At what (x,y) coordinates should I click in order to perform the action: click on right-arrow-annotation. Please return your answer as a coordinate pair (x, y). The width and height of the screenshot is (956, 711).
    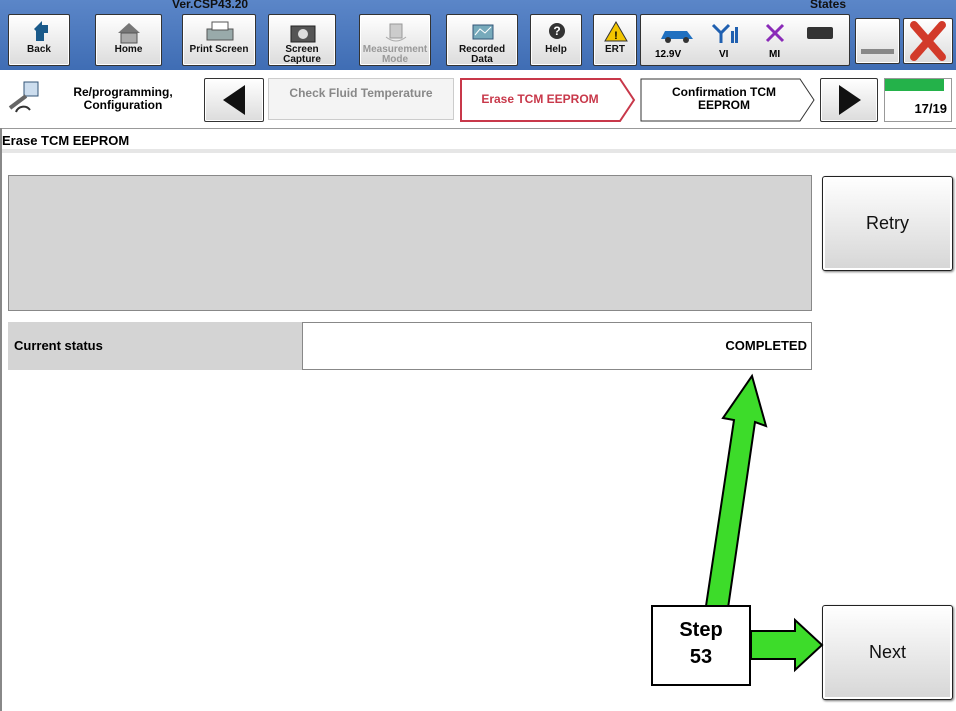
    Looking at the image, I should click on (787, 645).